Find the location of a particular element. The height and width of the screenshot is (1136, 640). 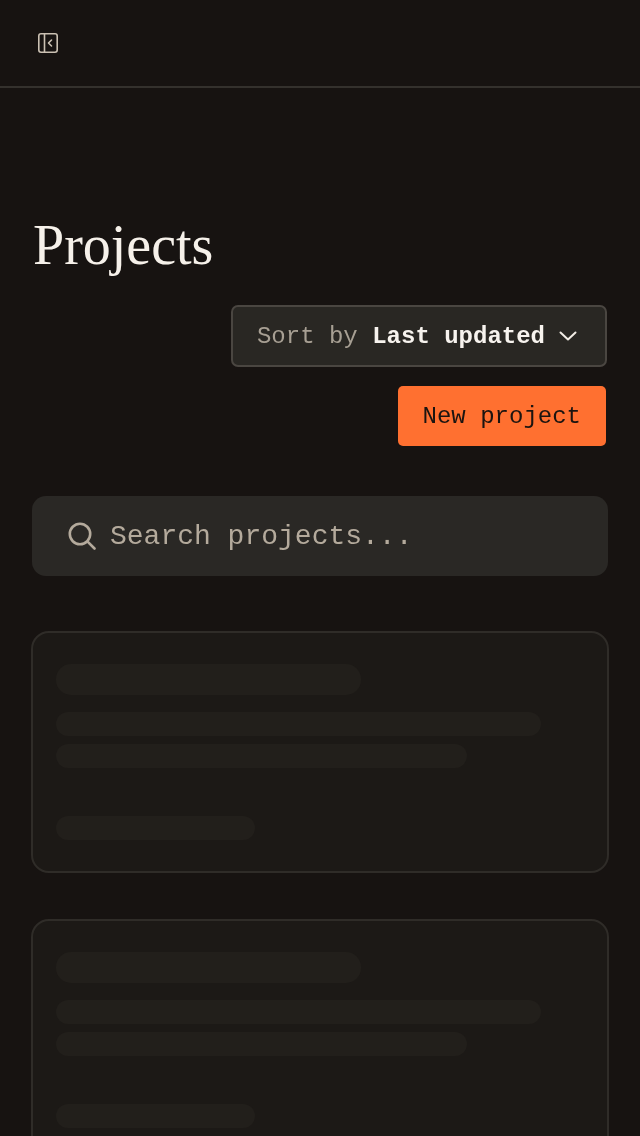

sort-dropdown: Sort by Last updated is located at coordinates (418, 336).